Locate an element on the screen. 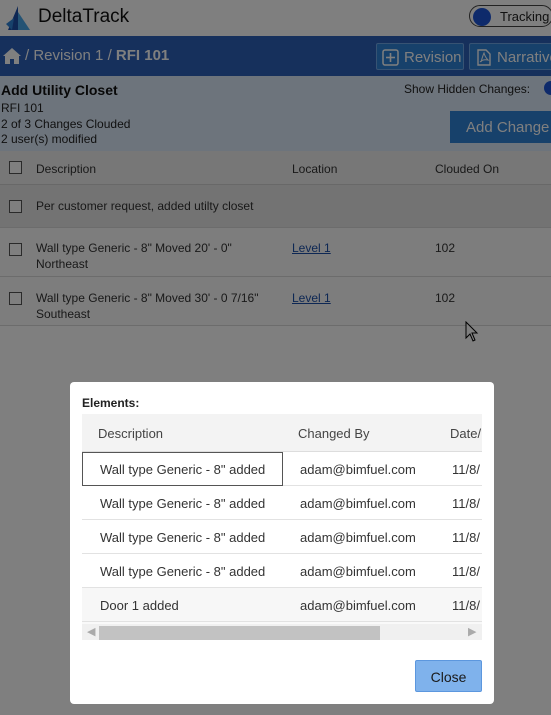  close-button: Close is located at coordinates (448, 676).